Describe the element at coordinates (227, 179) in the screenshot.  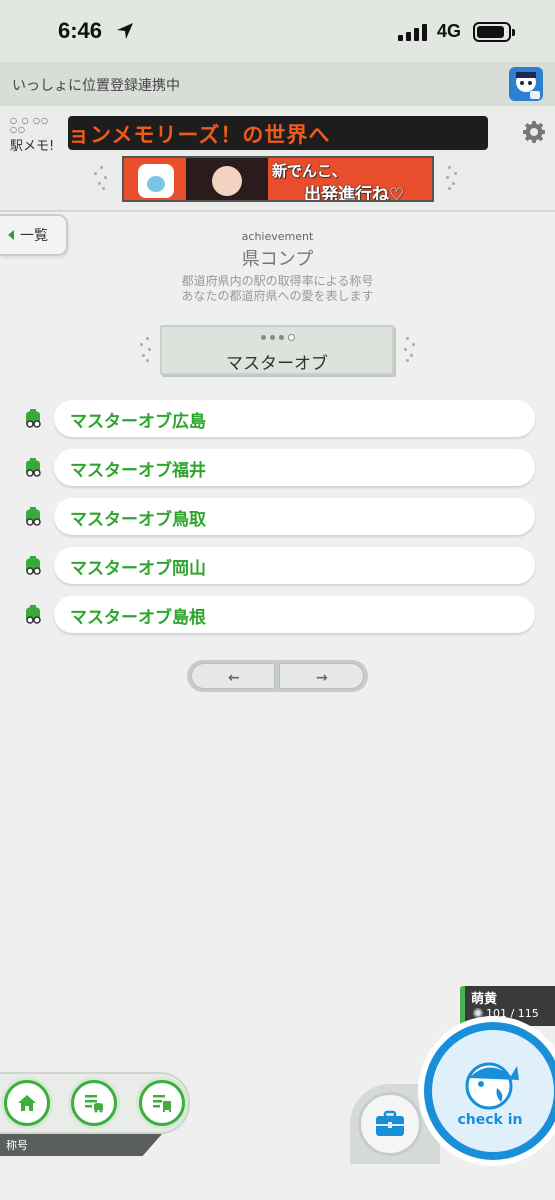
I see `character-illustration` at that location.